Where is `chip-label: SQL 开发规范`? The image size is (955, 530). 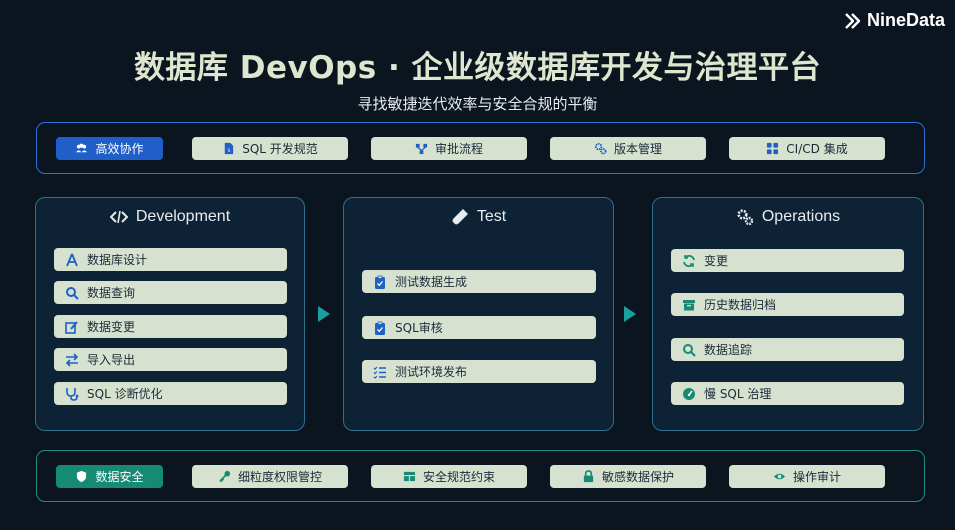
chip-label: SQL 开发规范 is located at coordinates (280, 148).